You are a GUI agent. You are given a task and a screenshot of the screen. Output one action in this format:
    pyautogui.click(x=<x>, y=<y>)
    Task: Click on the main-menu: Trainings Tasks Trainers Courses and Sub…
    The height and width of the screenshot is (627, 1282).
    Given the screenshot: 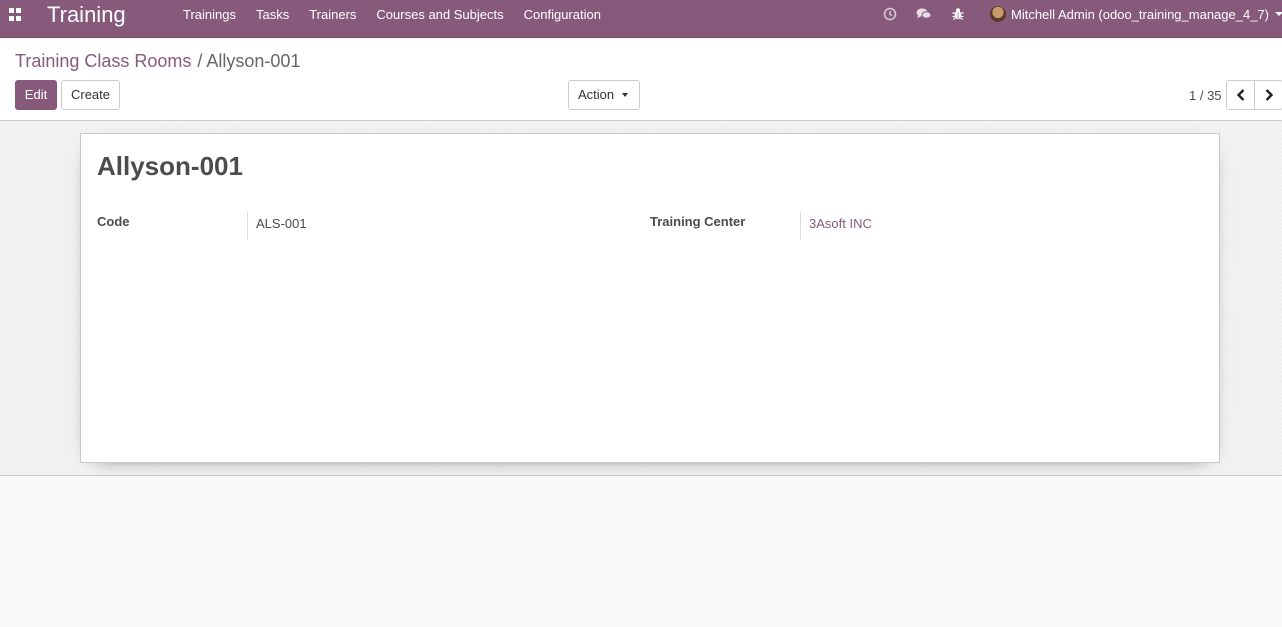 What is the action you would take?
    pyautogui.click(x=392, y=14)
    